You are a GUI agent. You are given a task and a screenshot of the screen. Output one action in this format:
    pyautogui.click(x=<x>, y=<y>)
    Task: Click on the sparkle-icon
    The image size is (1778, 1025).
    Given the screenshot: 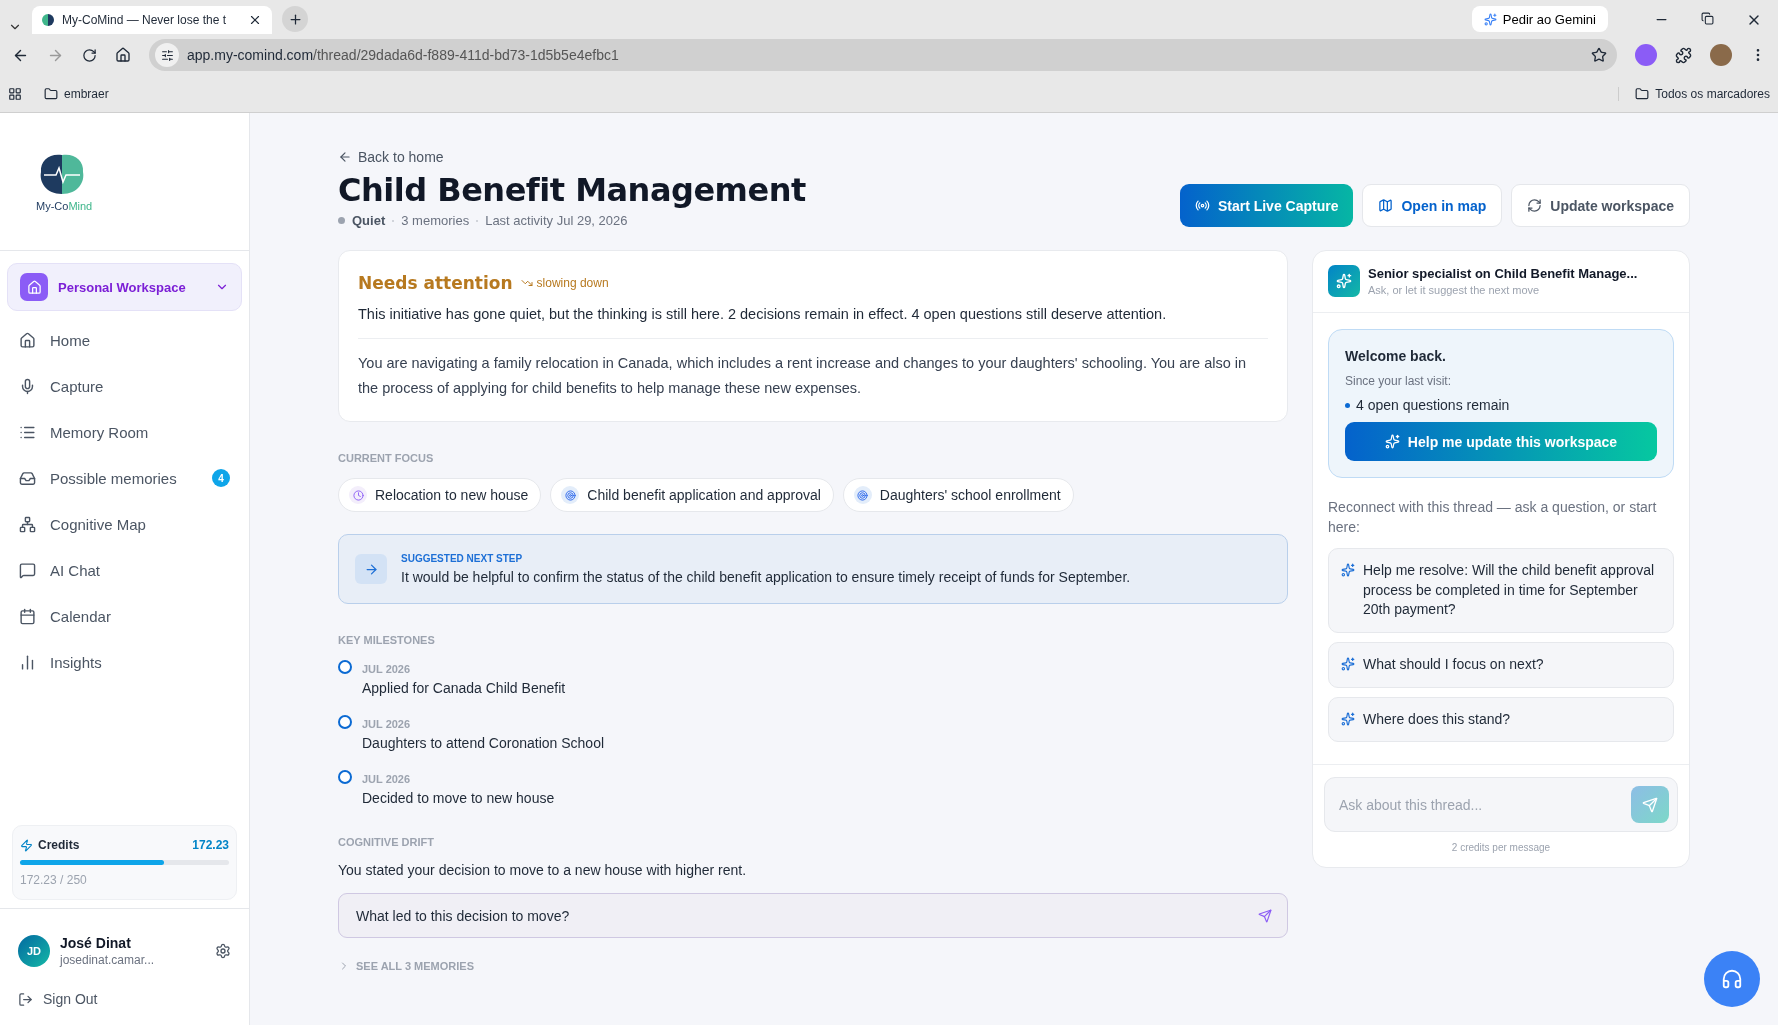 What is the action you would take?
    pyautogui.click(x=1490, y=19)
    